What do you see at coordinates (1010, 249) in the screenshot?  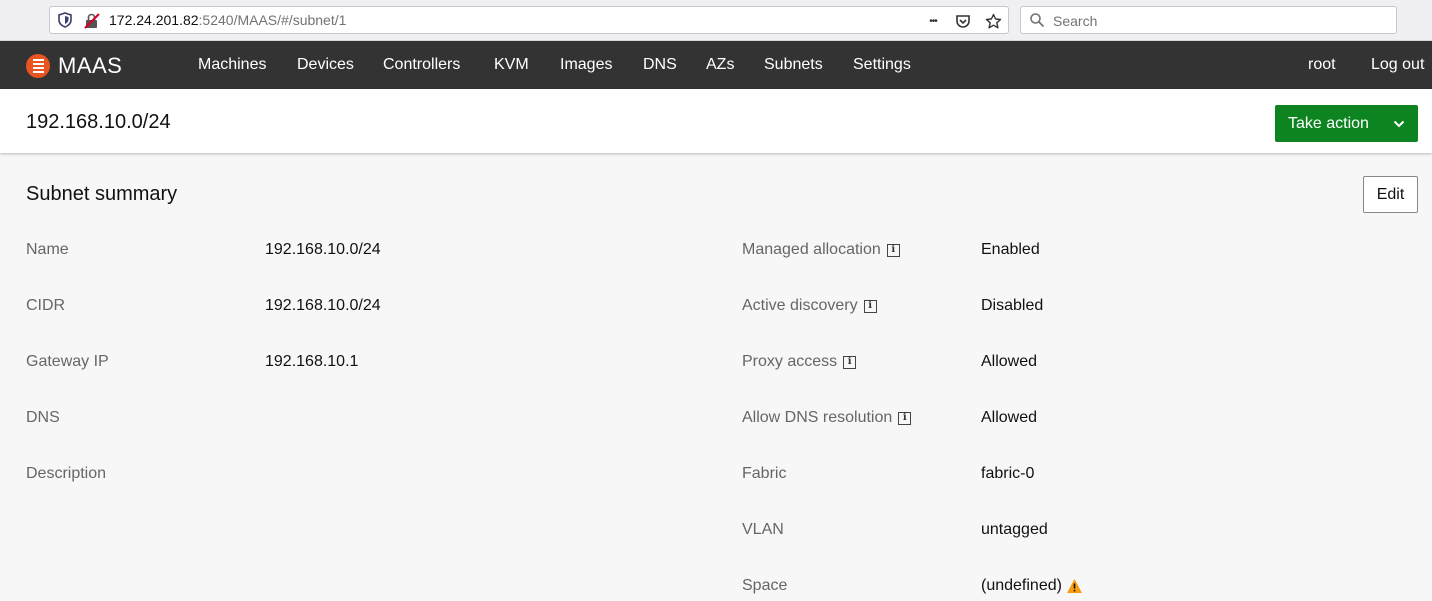 I see `managed-allocation-value: Enabled` at bounding box center [1010, 249].